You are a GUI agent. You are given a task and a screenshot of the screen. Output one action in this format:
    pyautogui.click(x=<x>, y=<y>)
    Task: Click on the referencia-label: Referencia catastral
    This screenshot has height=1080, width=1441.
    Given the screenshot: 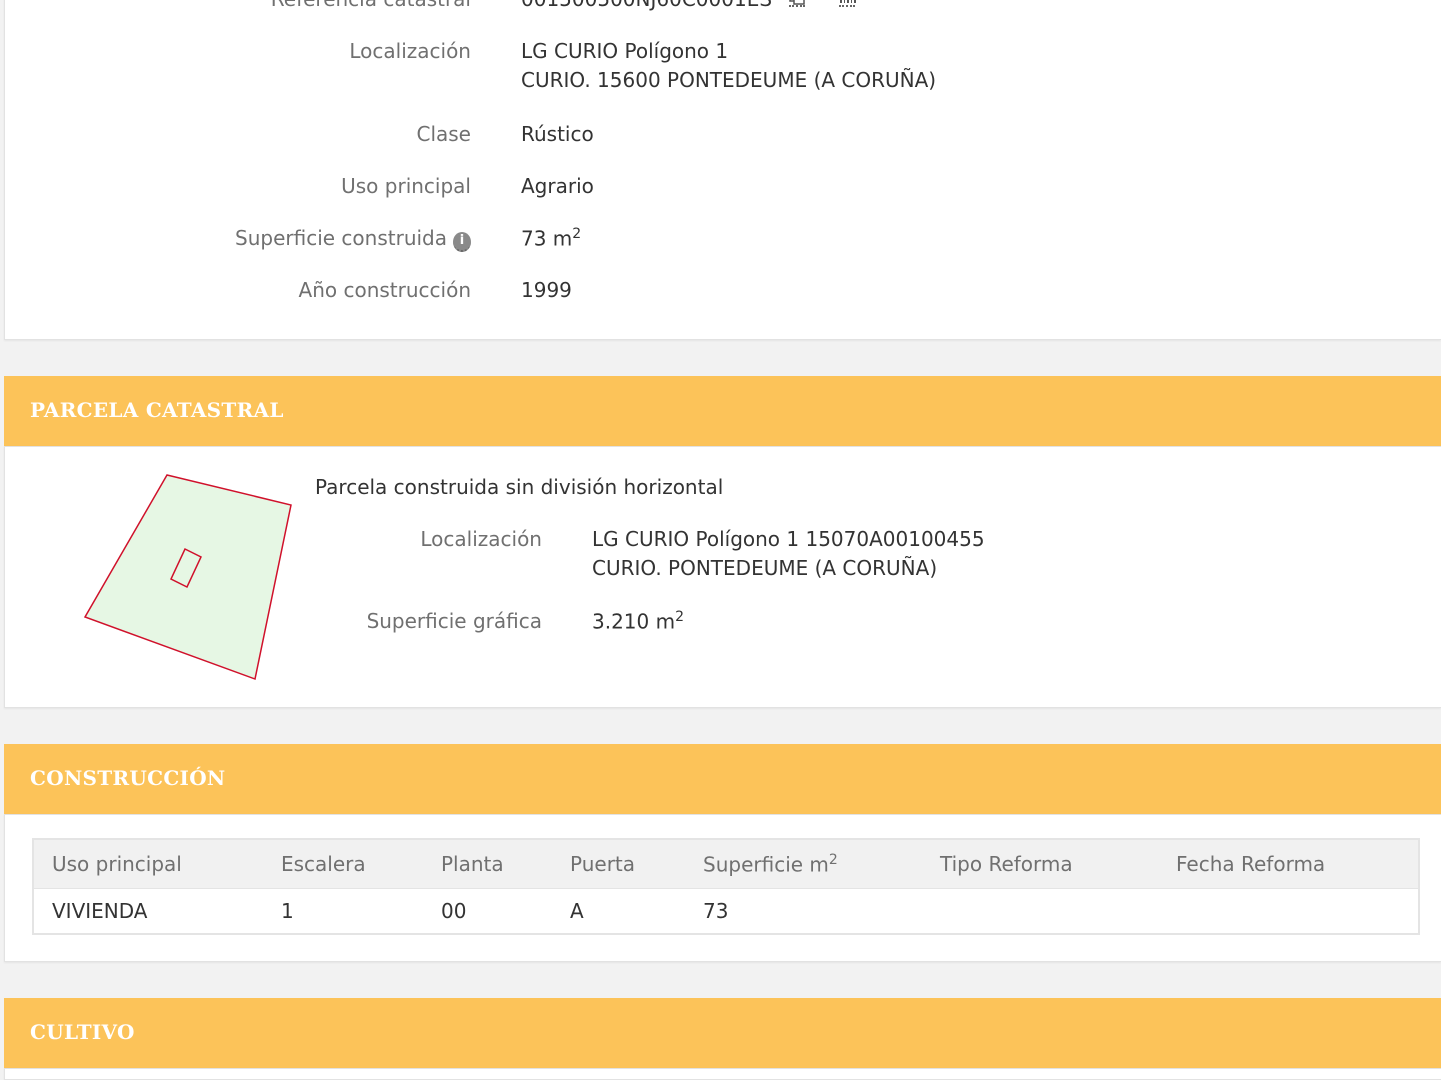 What is the action you would take?
    pyautogui.click(x=371, y=5)
    